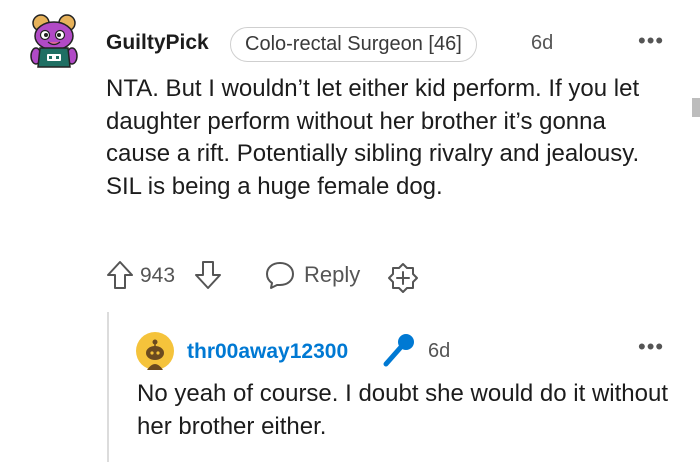 The image size is (700, 462). I want to click on reply-label: Reply, so click(332, 274).